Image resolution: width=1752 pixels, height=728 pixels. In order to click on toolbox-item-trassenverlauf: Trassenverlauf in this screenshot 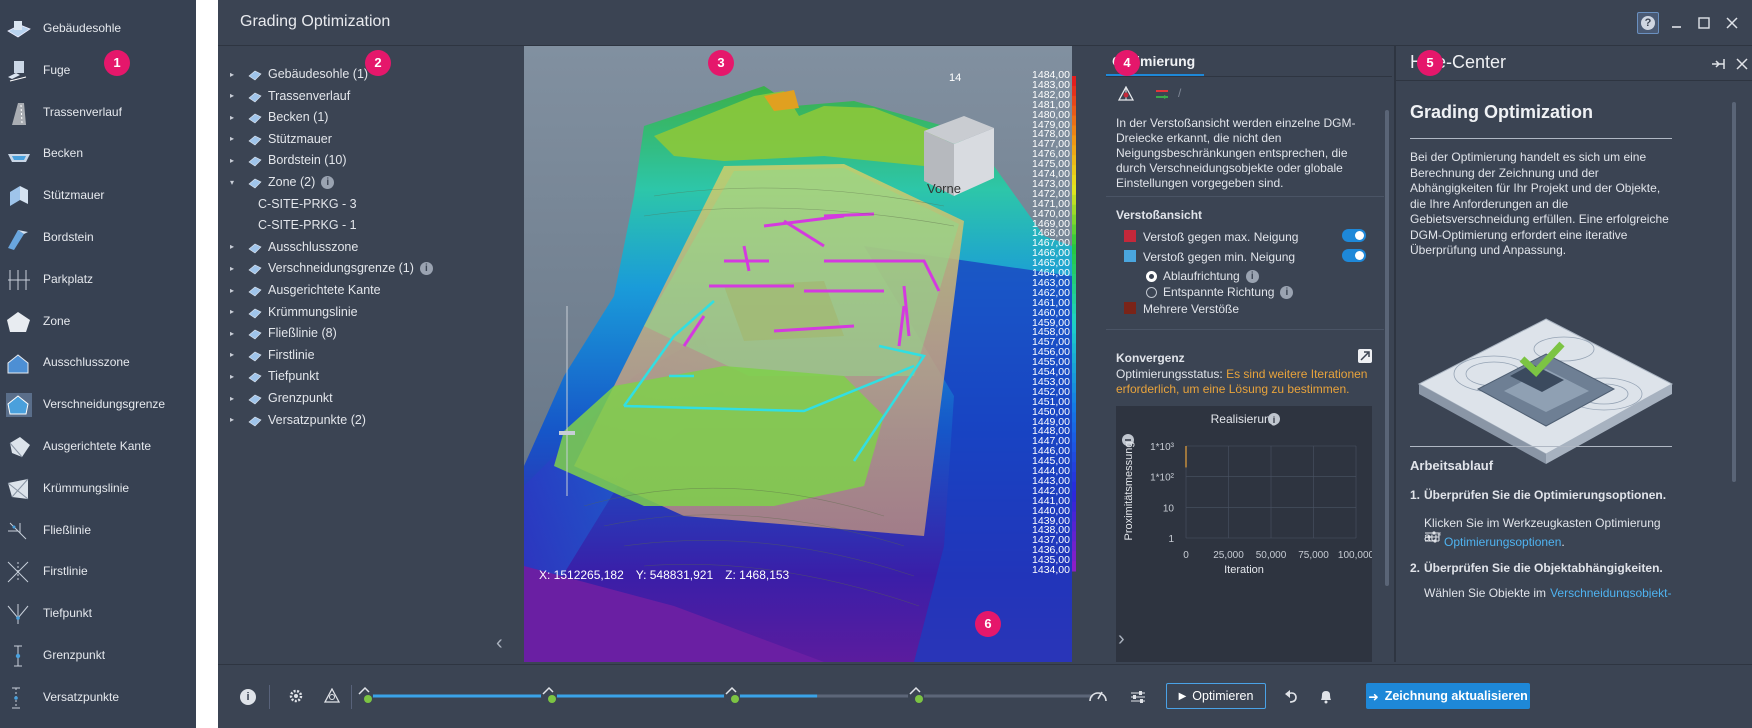, I will do `click(98, 112)`.